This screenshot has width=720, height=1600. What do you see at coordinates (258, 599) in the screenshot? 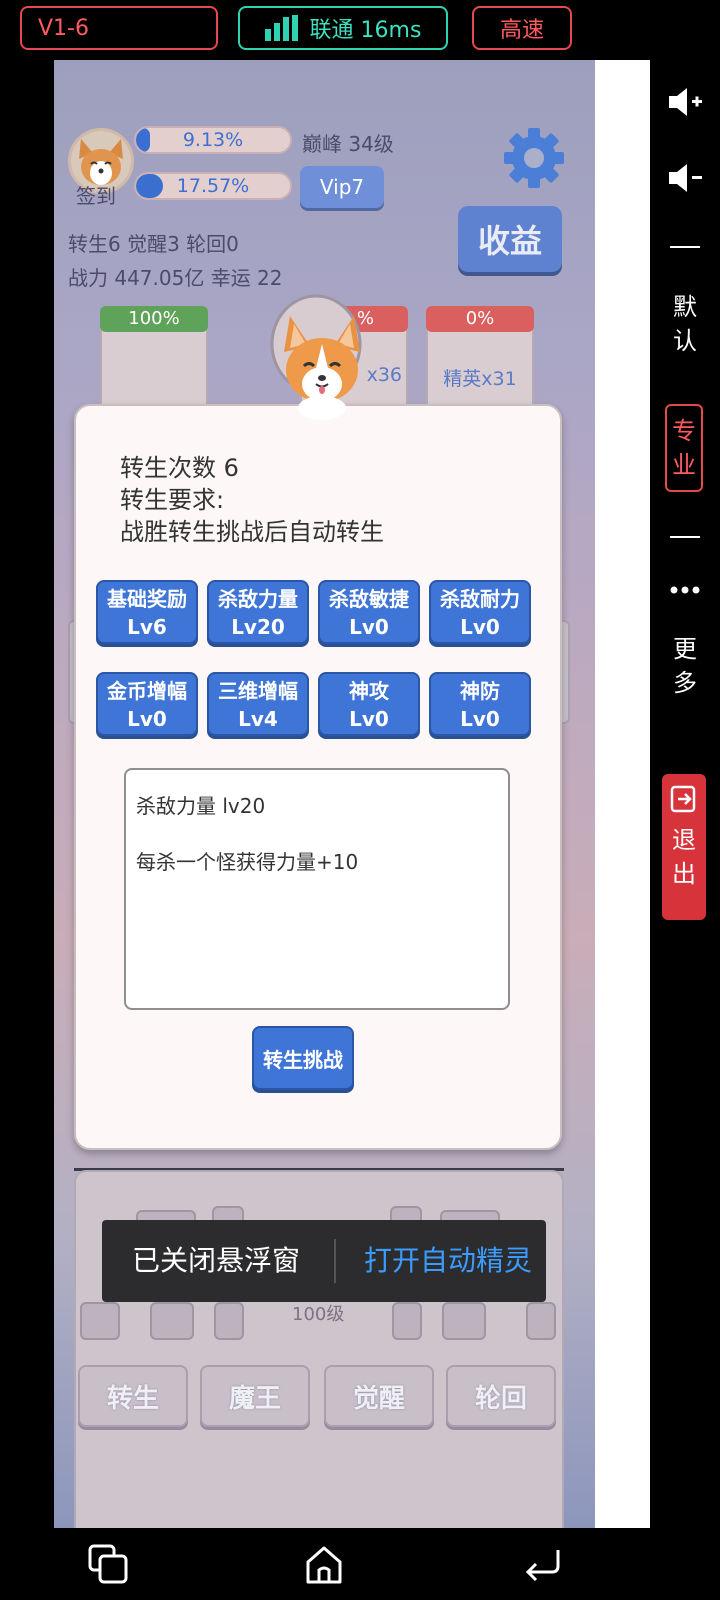
I see `skill-name: 杀敌力量` at bounding box center [258, 599].